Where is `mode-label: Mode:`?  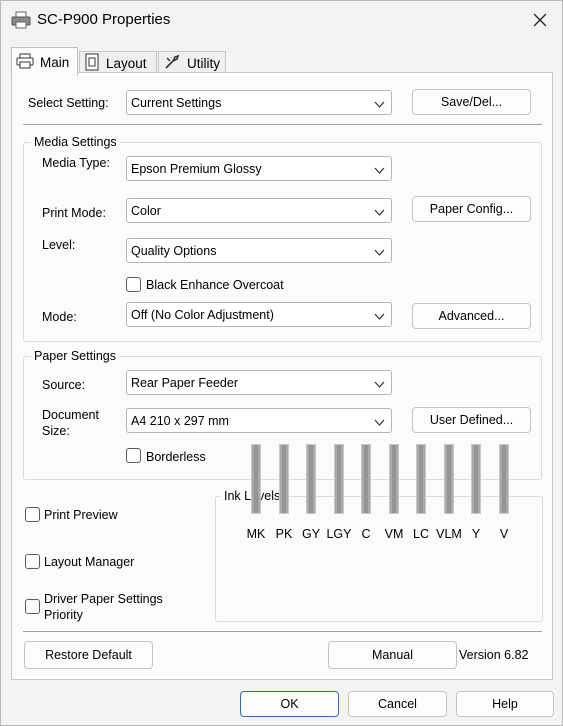
mode-label: Mode: is located at coordinates (59, 317).